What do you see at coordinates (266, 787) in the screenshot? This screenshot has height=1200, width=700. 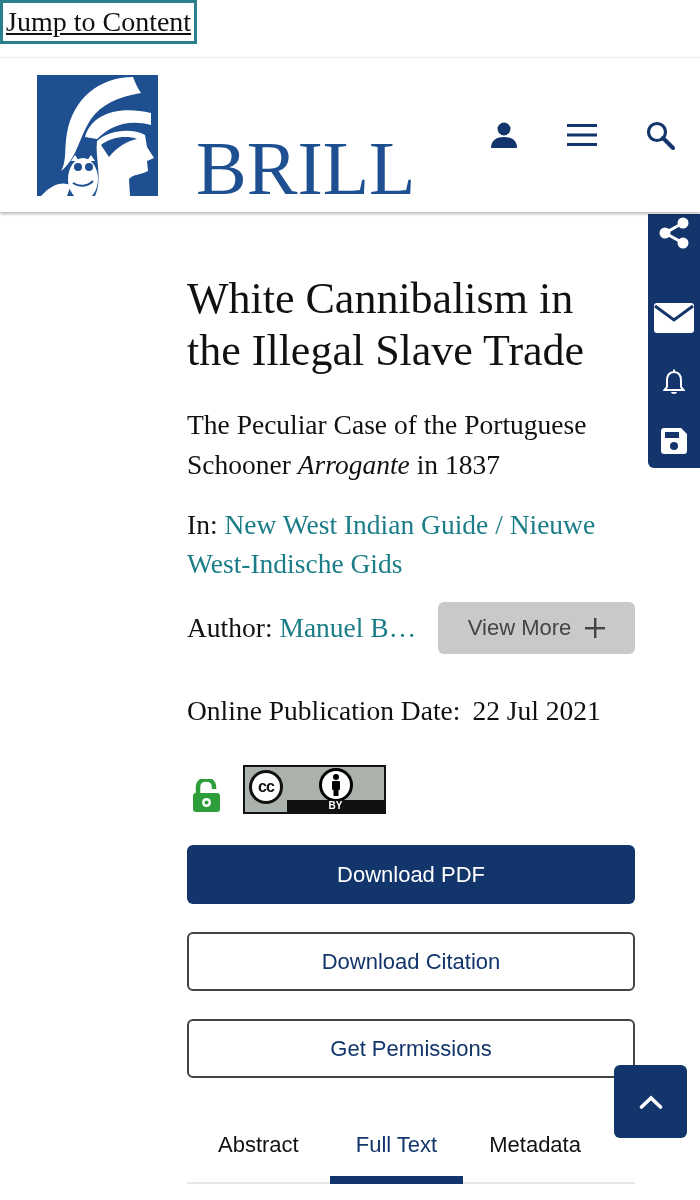 I see `cc-symbol: cc` at bounding box center [266, 787].